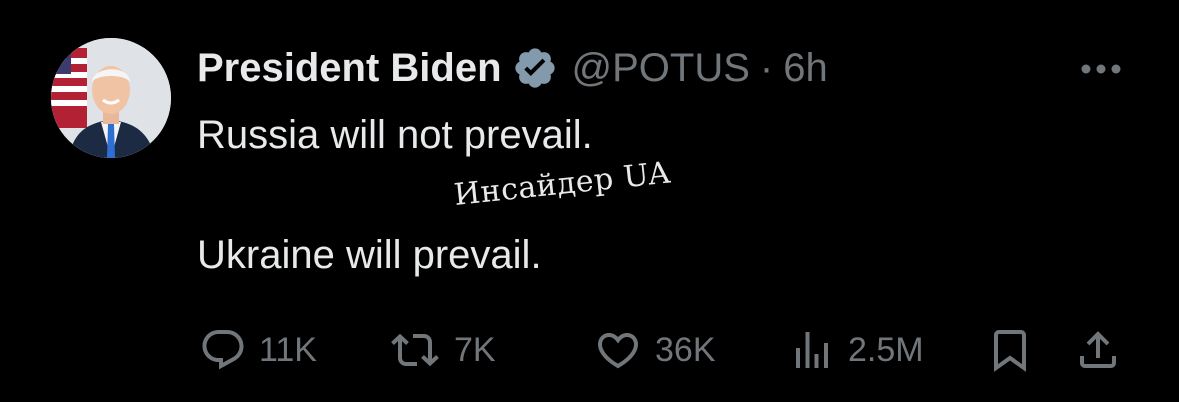  I want to click on tweet-header: President Biden @POTUS · 6h, so click(512, 68).